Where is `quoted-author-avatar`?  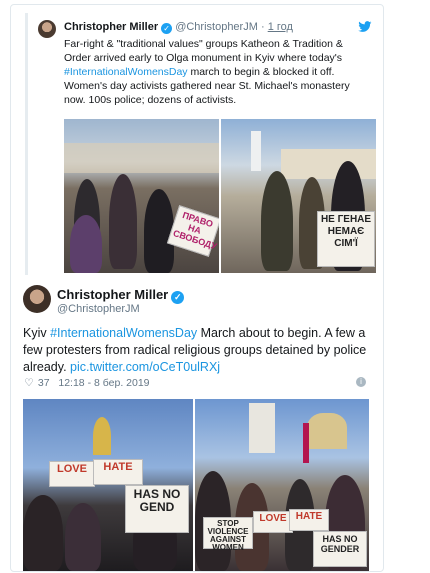
quoted-author-avatar is located at coordinates (47, 29).